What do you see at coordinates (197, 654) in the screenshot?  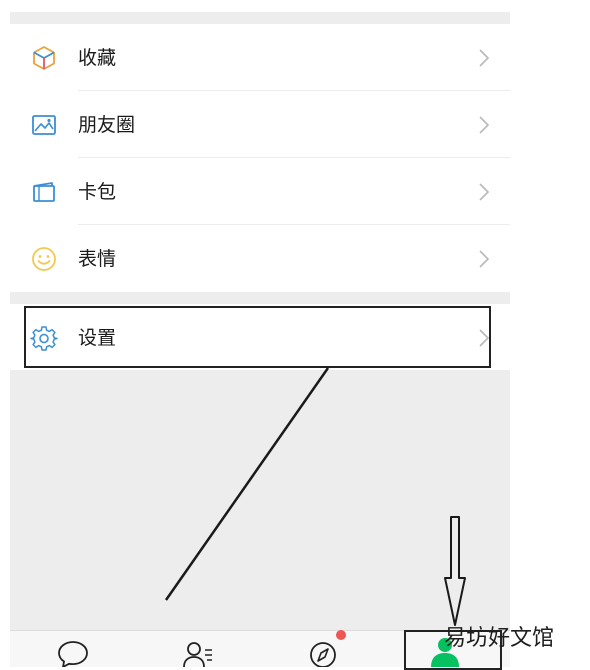 I see `contacts-icon` at bounding box center [197, 654].